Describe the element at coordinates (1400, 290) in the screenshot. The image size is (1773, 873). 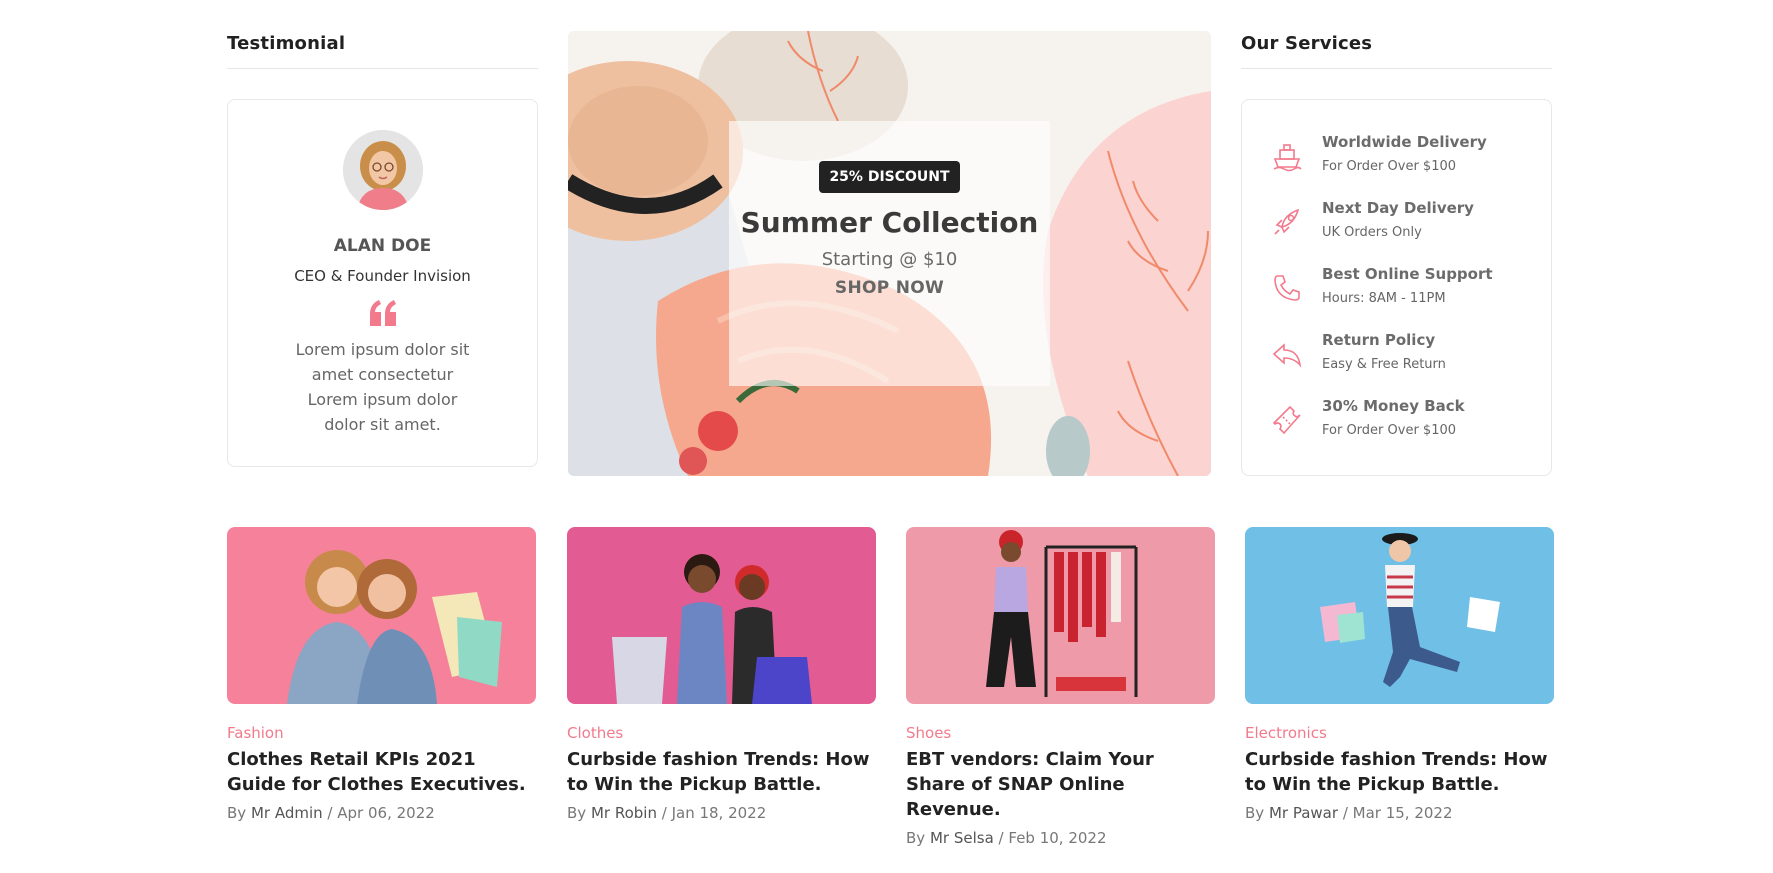
I see `service-item: Best Online Support Hours: 8AM - 11PM` at that location.